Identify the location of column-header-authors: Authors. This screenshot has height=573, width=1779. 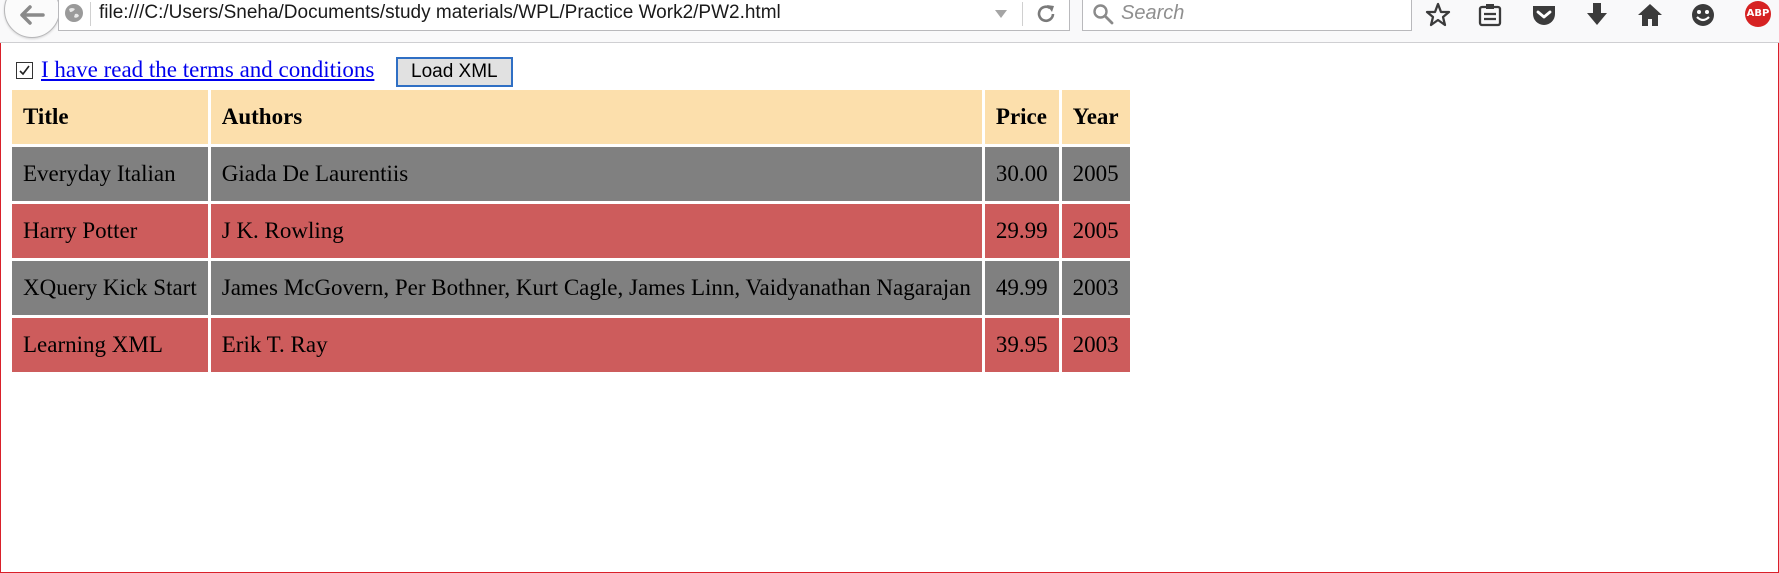
(596, 117).